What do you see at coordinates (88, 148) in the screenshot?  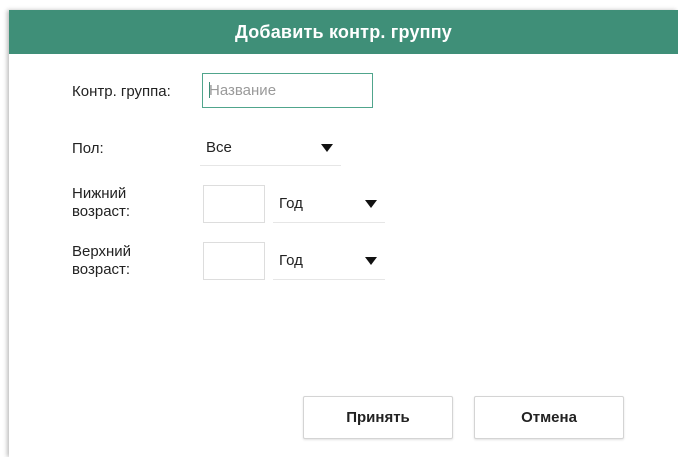 I see `sex-label: Пол:` at bounding box center [88, 148].